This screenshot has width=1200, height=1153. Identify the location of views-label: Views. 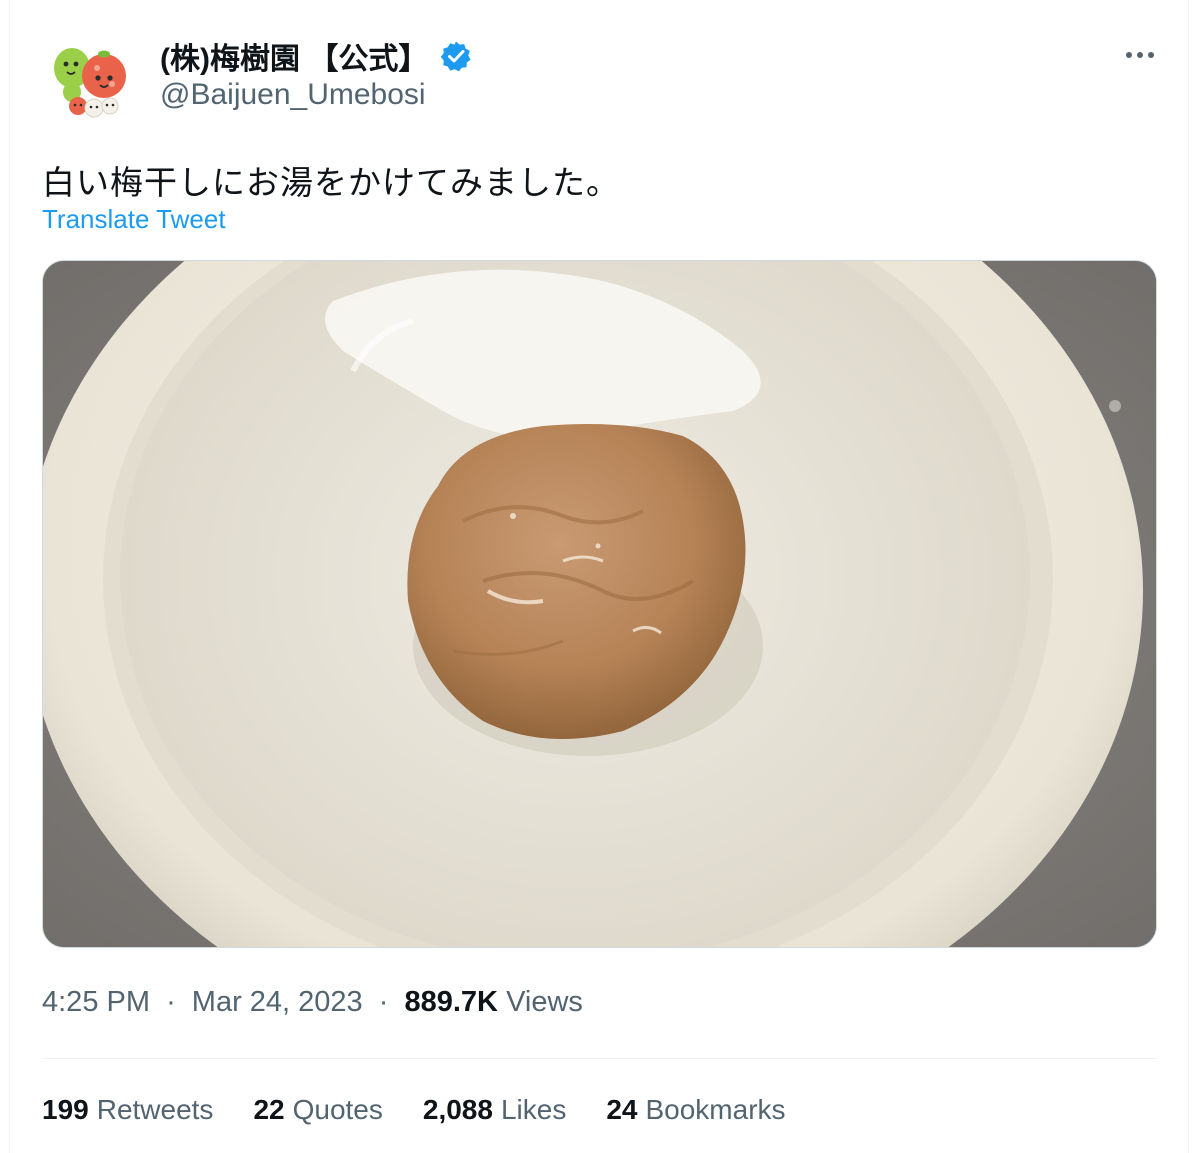
(544, 1002).